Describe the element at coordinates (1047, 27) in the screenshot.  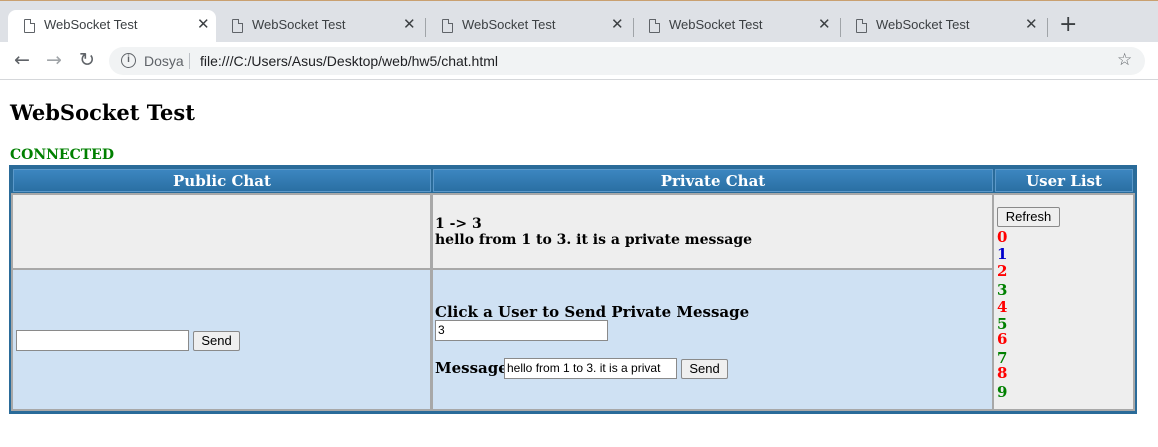
I see `tab-separator` at that location.